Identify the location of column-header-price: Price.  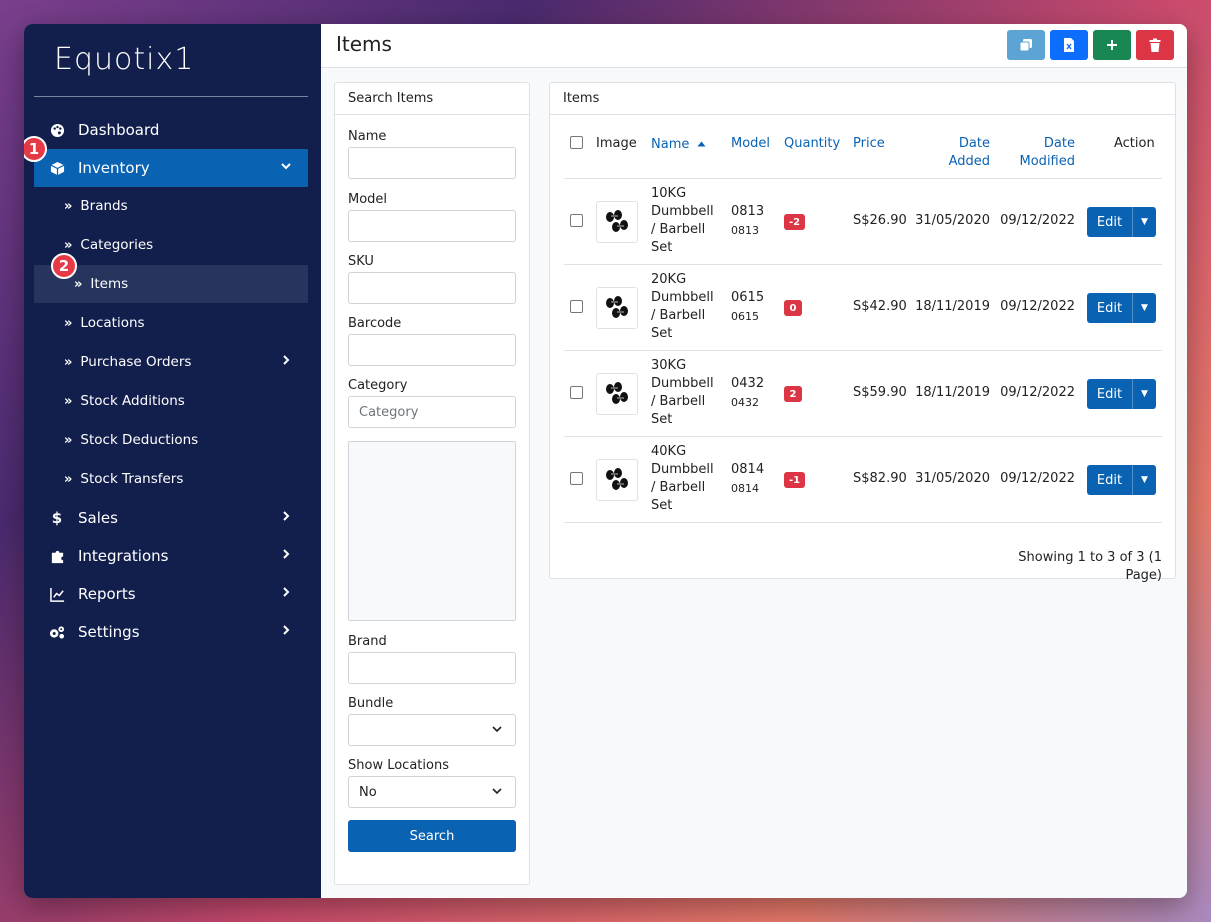
(869, 144).